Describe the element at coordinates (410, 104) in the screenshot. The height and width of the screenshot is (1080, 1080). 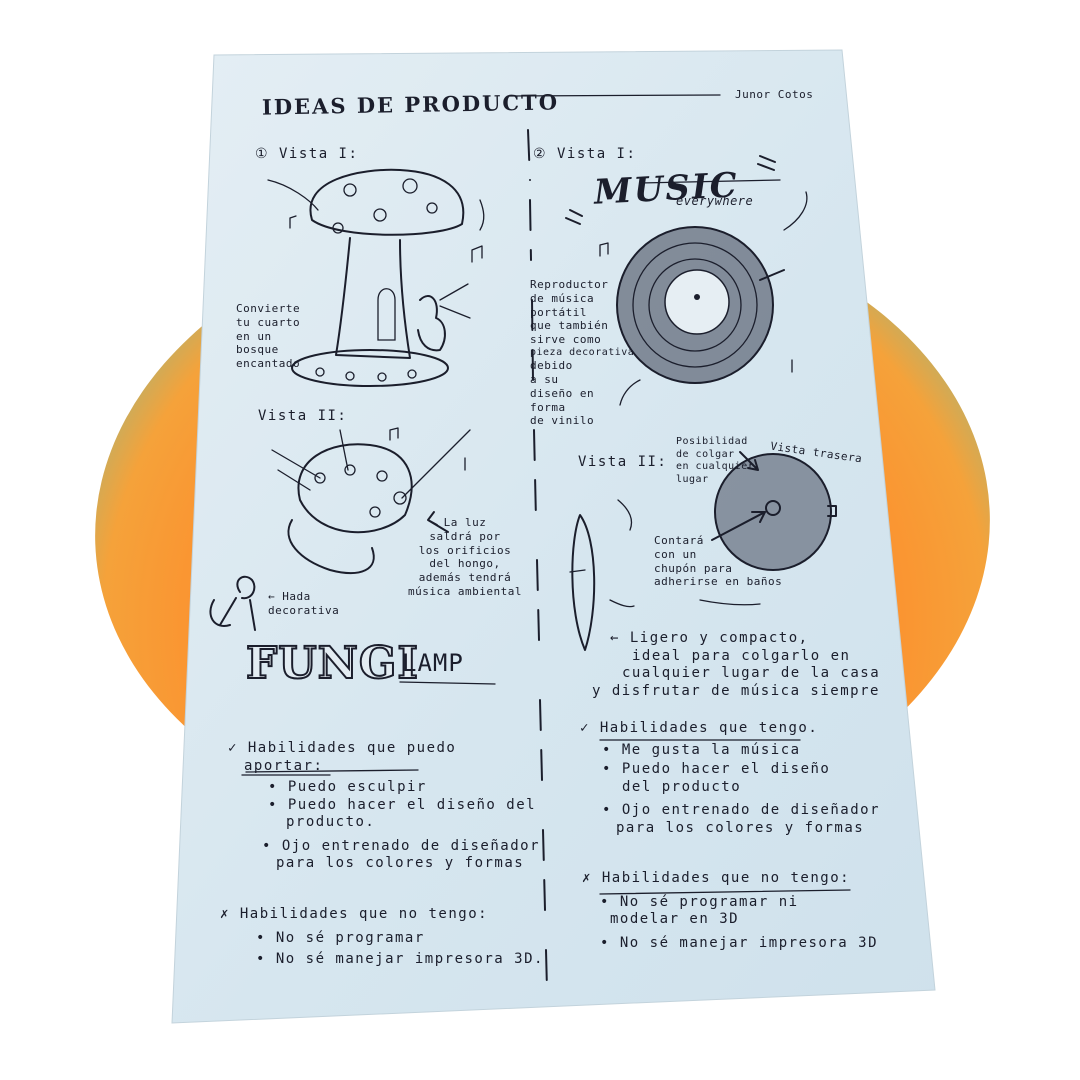
I see `page-title: IDEAS DE PRODUCTO` at that location.